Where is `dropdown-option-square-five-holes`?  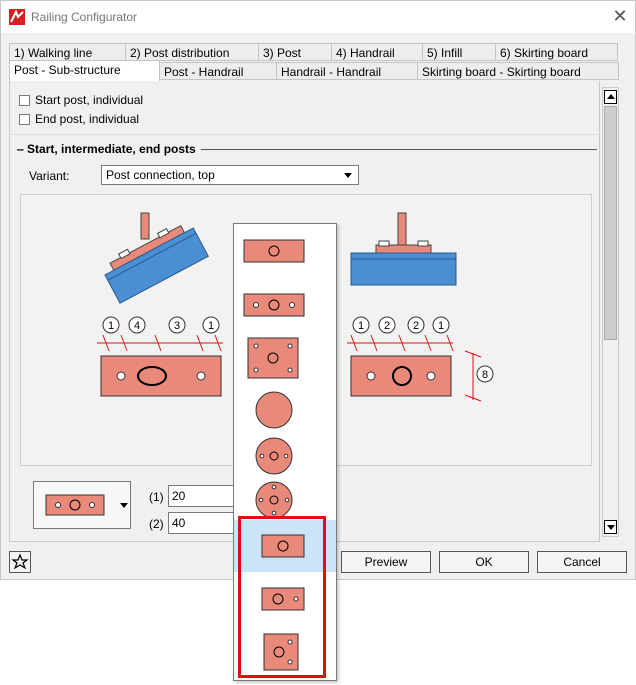
dropdown-option-square-five-holes is located at coordinates (285, 357).